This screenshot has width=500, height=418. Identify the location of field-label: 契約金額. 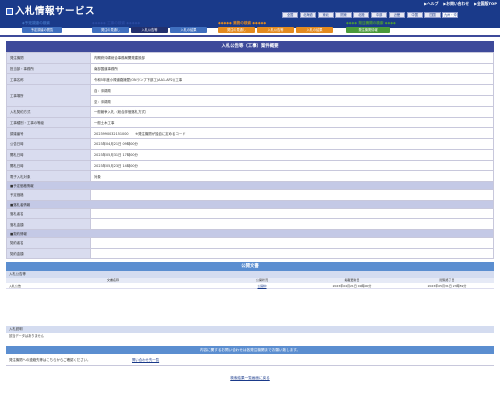
(48, 253).